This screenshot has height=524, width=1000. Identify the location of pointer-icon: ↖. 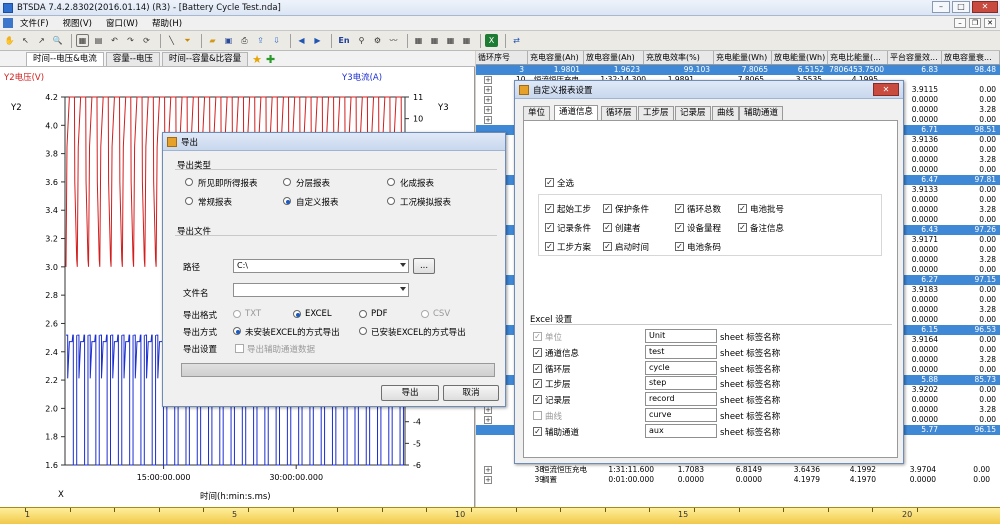
(25, 40).